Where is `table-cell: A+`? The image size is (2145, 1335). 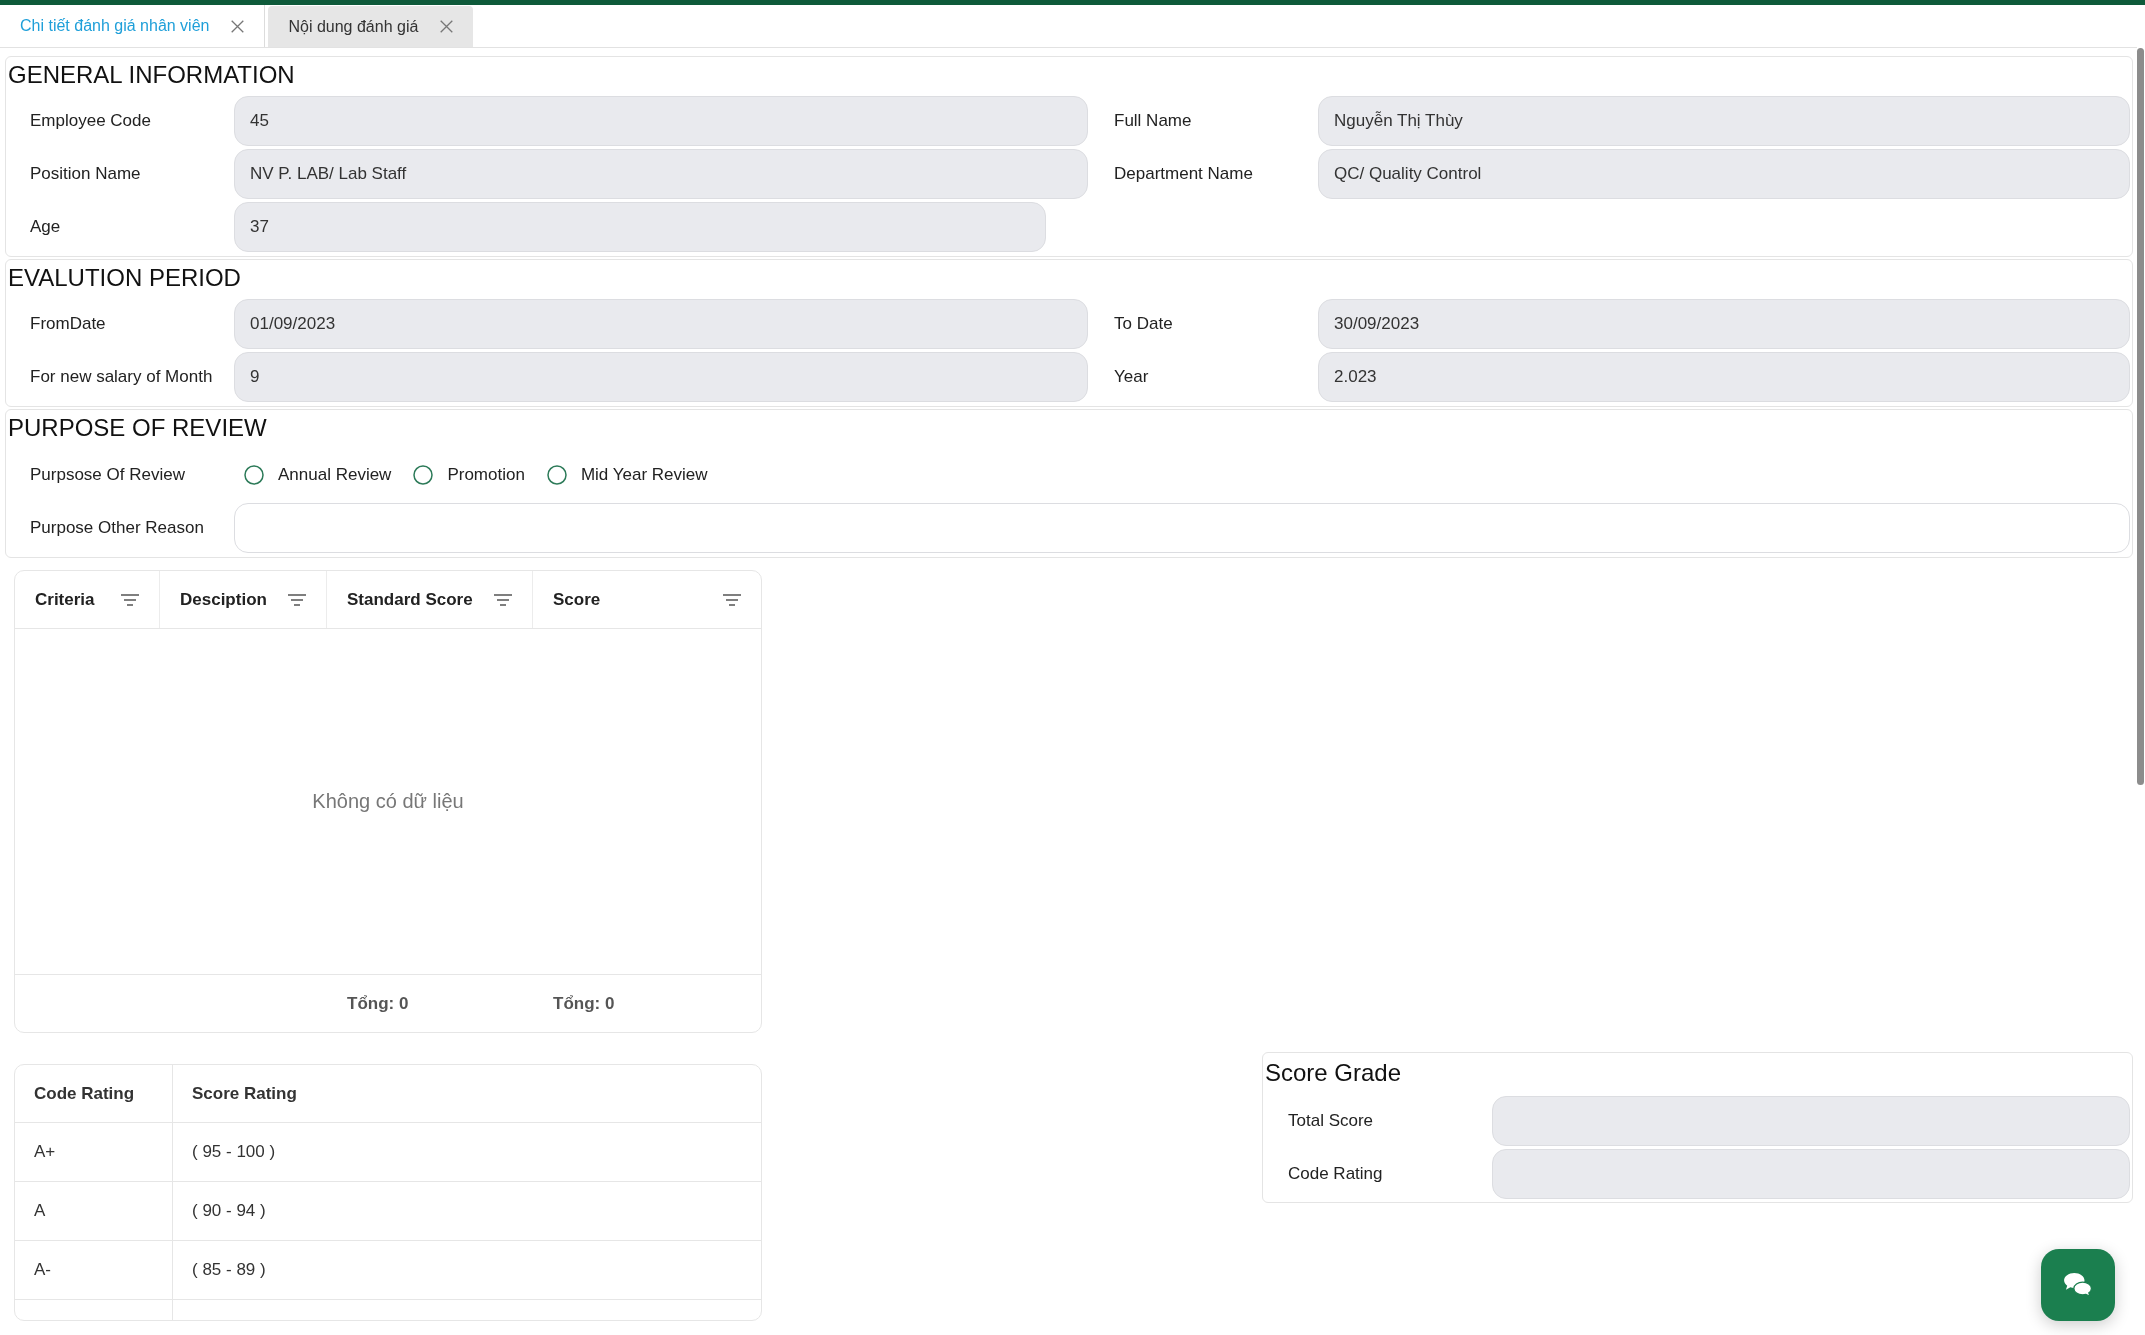 table-cell: A+ is located at coordinates (94, 1152).